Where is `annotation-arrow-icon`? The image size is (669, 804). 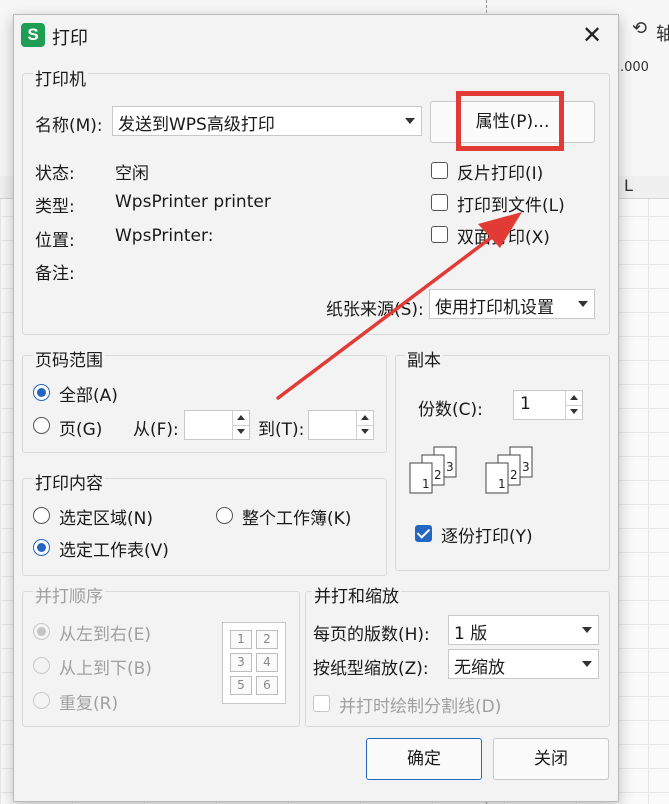 annotation-arrow-icon is located at coordinates (399, 306).